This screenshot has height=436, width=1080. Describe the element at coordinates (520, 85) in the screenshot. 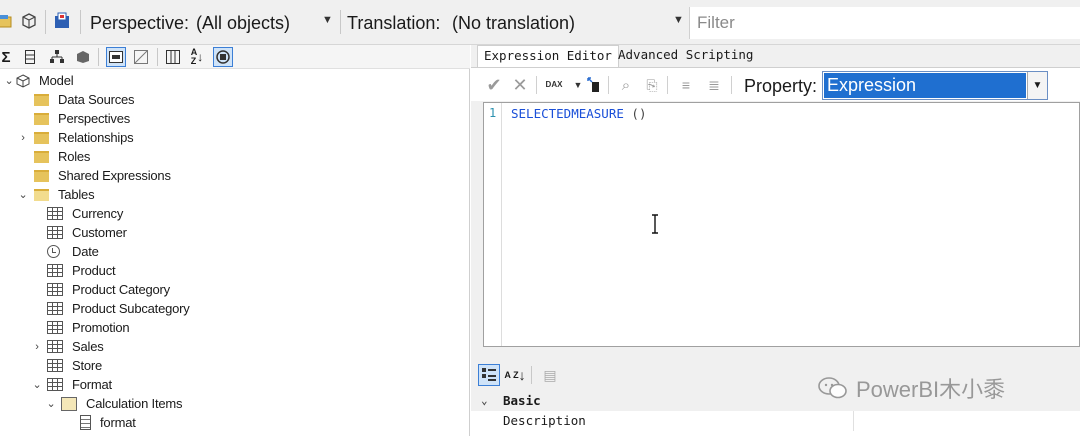

I see `cancel-x-icon: ✕` at that location.